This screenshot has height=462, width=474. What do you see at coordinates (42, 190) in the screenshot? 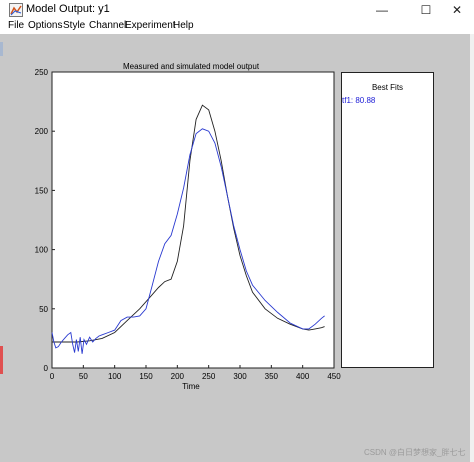
I see `y-tick-label: 150` at bounding box center [42, 190].